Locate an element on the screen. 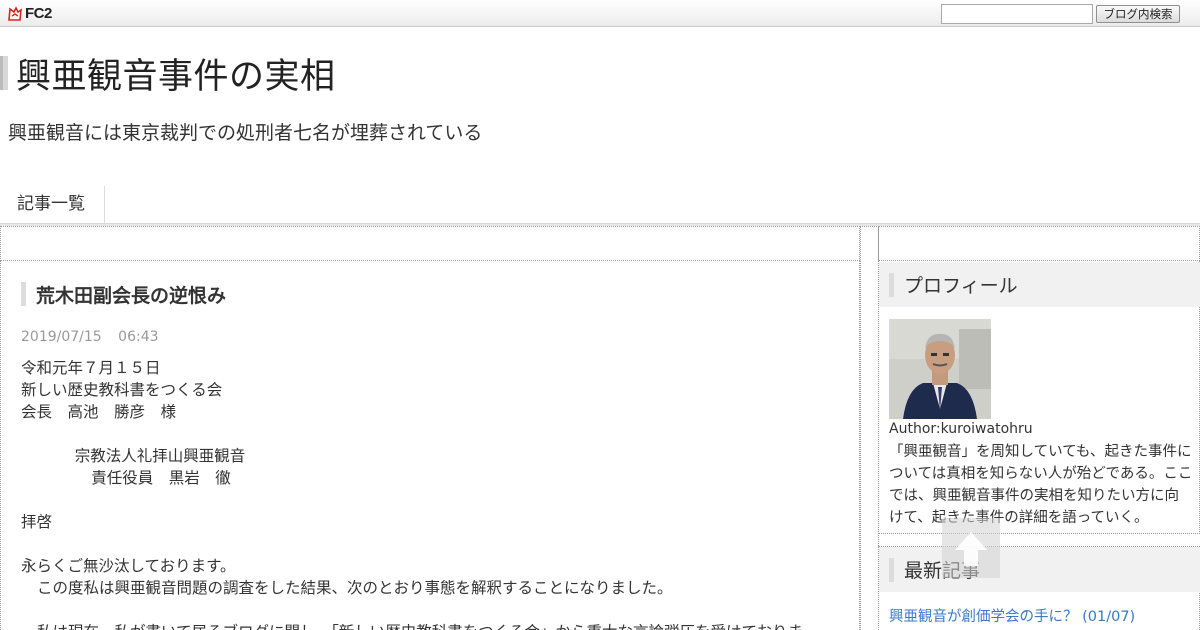 The image size is (1200, 630). entry-line: 永らくご無沙汰しております。 is located at coordinates (128, 566).